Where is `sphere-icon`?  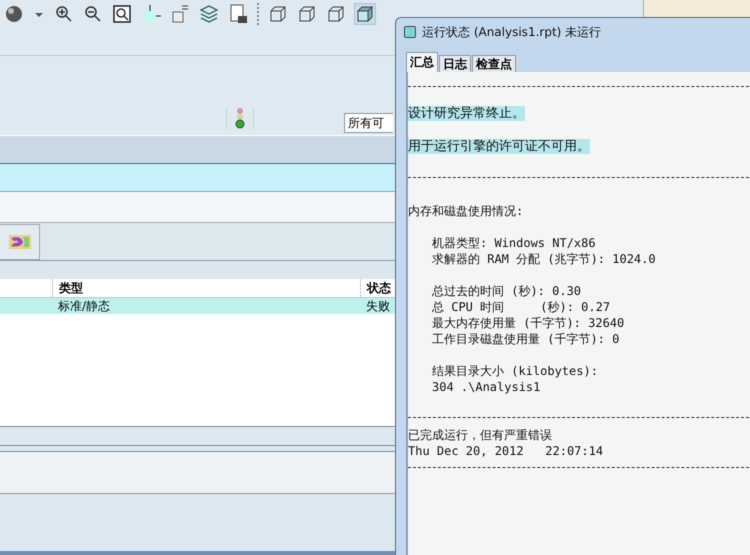 sphere-icon is located at coordinates (14, 14).